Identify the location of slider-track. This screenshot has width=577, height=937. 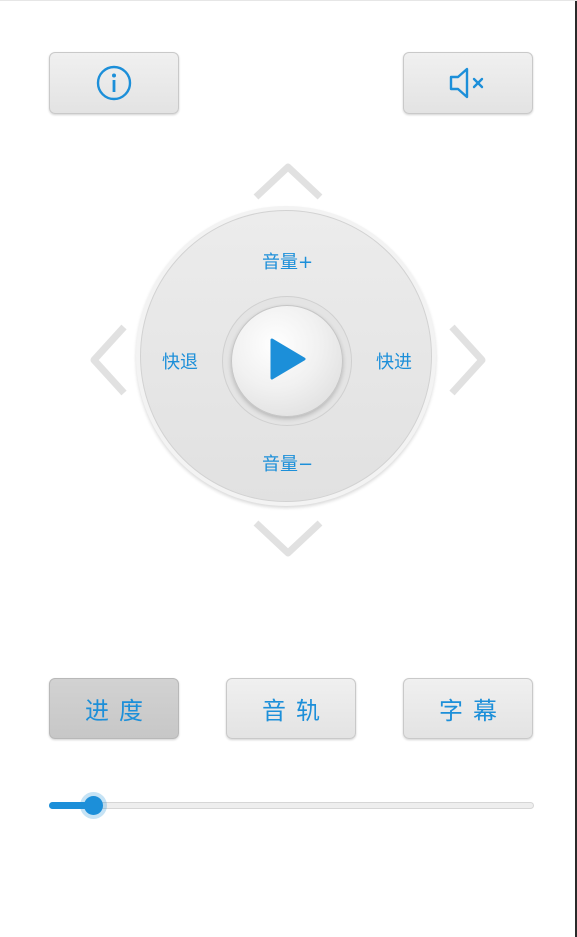
(291, 805).